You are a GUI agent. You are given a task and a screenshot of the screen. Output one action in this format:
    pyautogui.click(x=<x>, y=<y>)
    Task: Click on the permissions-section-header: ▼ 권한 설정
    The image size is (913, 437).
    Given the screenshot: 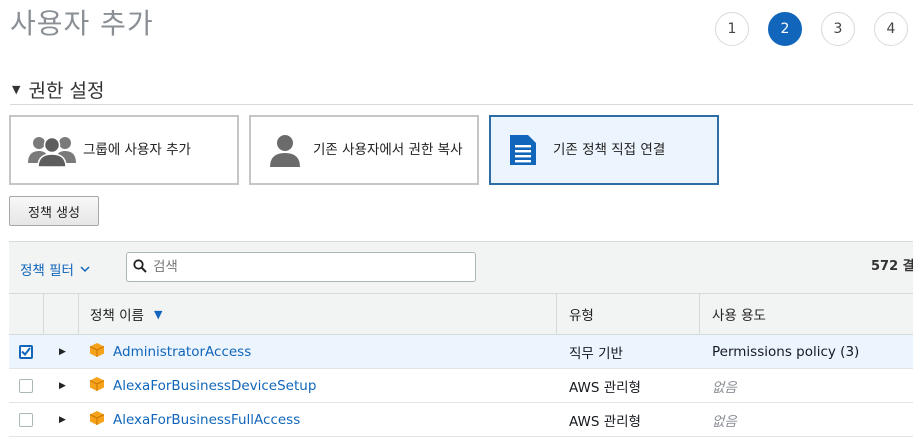 What is the action you would take?
    pyautogui.click(x=58, y=89)
    